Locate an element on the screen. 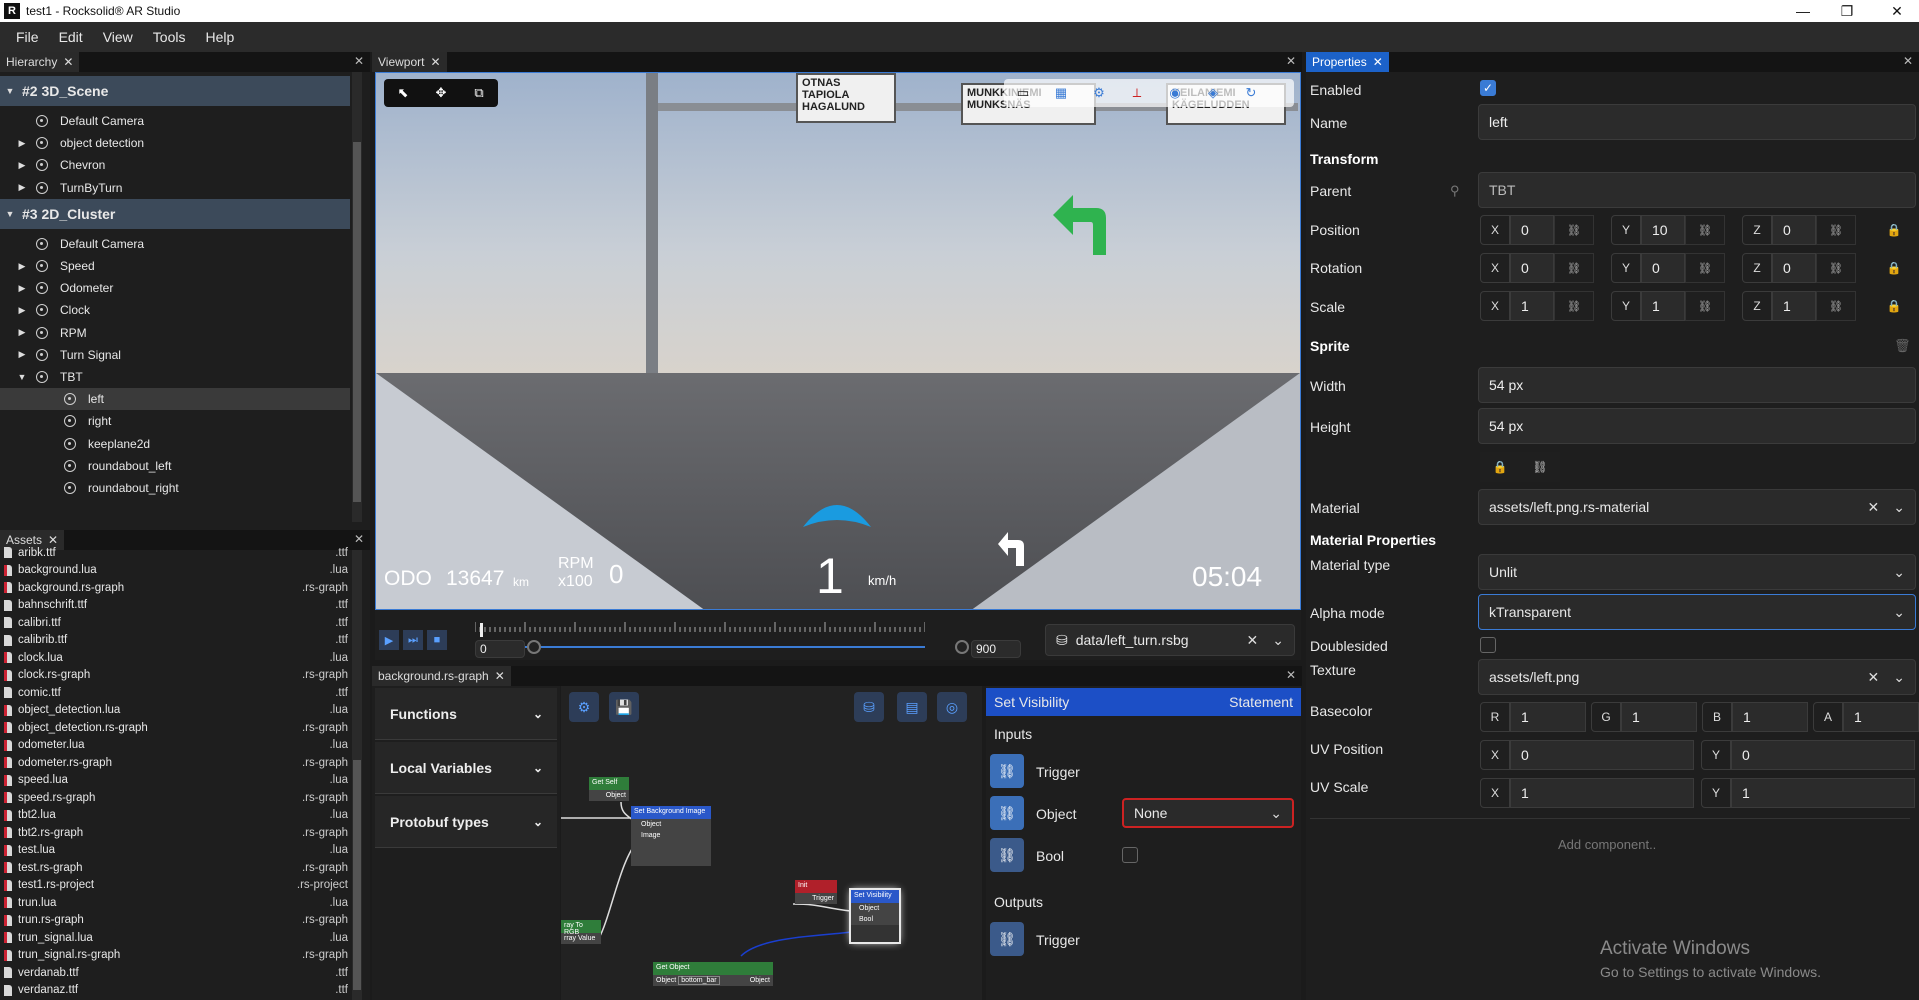 The image size is (1919, 1000). asset-item: calibrib.ttf .ttf is located at coordinates (177, 641).